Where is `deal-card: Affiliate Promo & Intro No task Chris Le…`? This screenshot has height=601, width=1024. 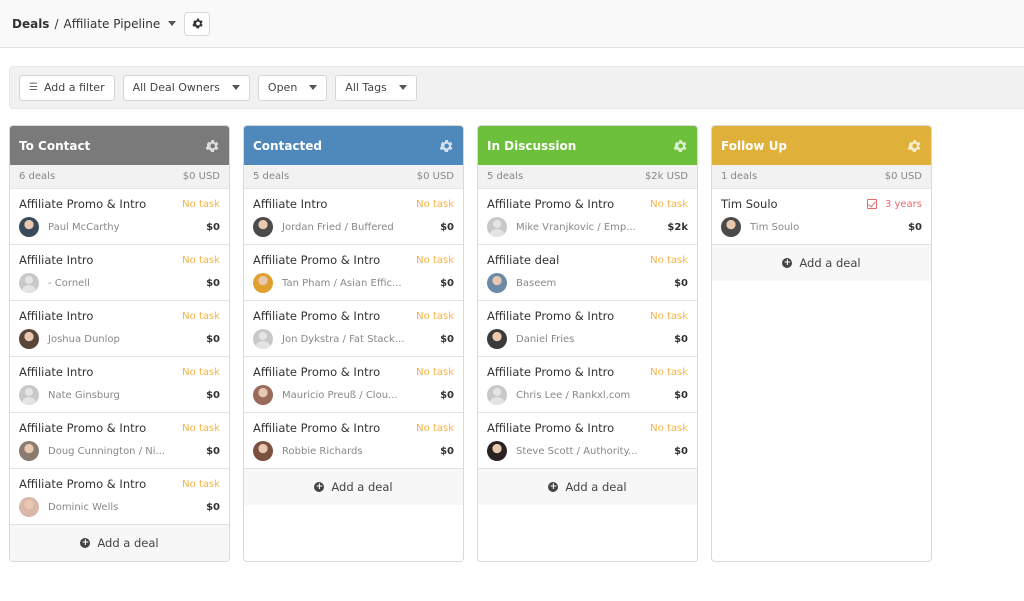
deal-card: Affiliate Promo & Intro No task Chris Le… is located at coordinates (587, 385).